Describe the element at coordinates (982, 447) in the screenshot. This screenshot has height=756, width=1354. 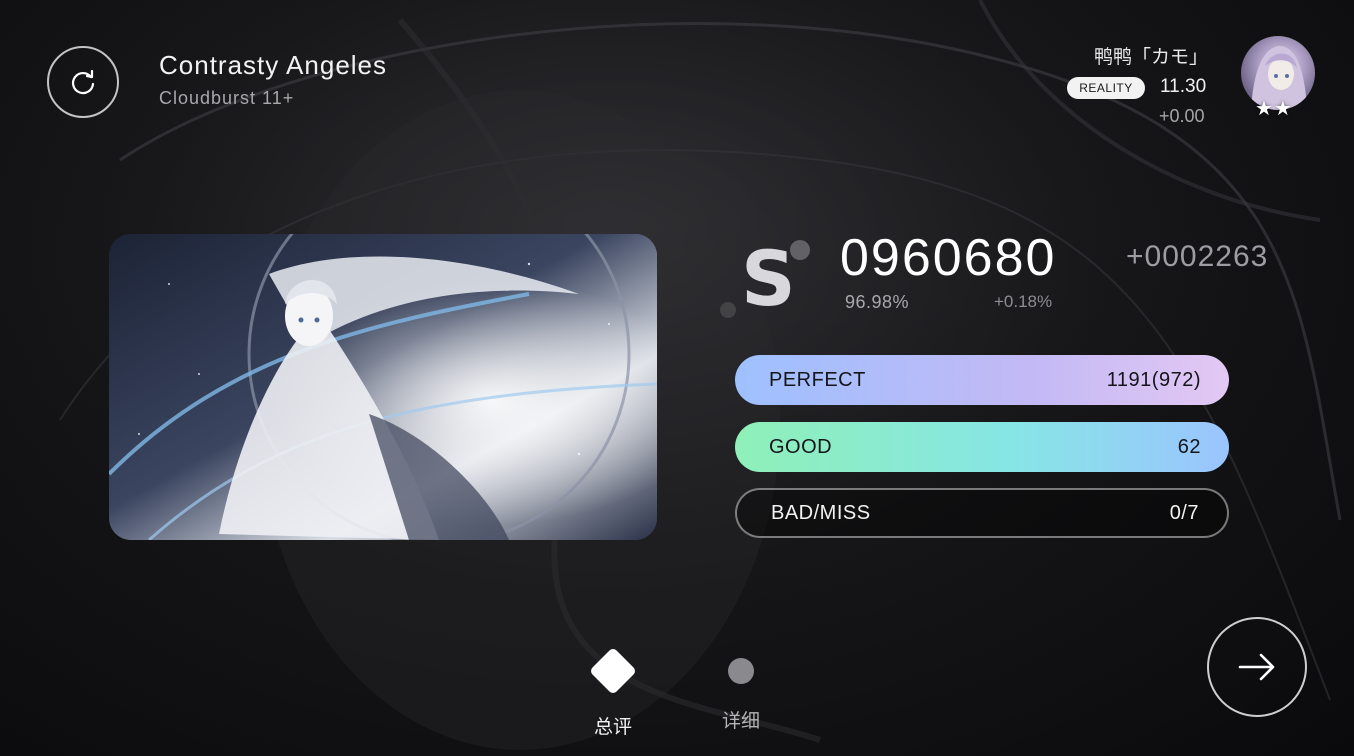
I see `good-count-bar: GOOD 62` at that location.